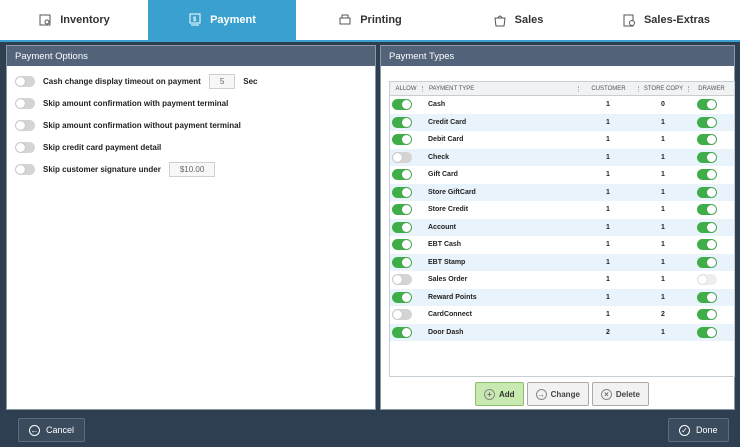 This screenshot has width=740, height=447. I want to click on table-row: Store GiftCard 1 1, so click(562, 192).